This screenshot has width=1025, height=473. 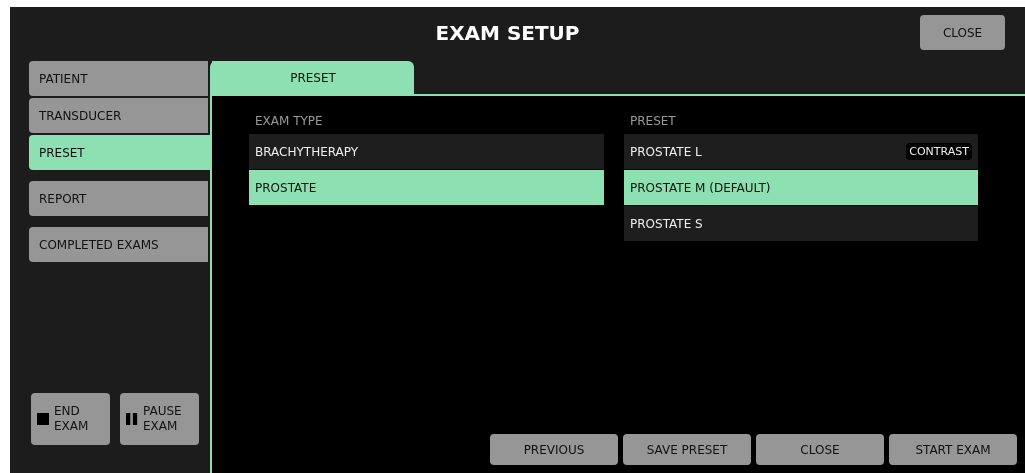 What do you see at coordinates (666, 151) in the screenshot?
I see `item-label: PROSTATE L` at bounding box center [666, 151].